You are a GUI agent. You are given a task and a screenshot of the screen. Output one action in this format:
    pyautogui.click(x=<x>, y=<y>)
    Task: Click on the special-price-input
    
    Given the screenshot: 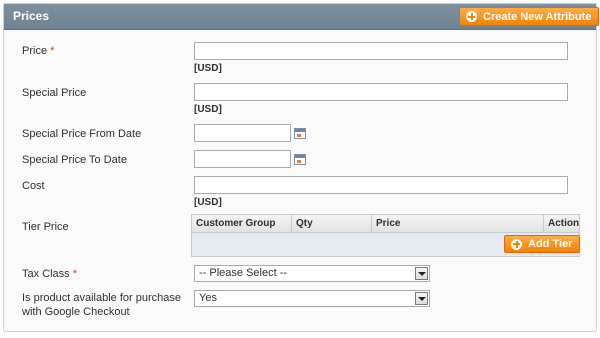 What is the action you would take?
    pyautogui.click(x=381, y=92)
    